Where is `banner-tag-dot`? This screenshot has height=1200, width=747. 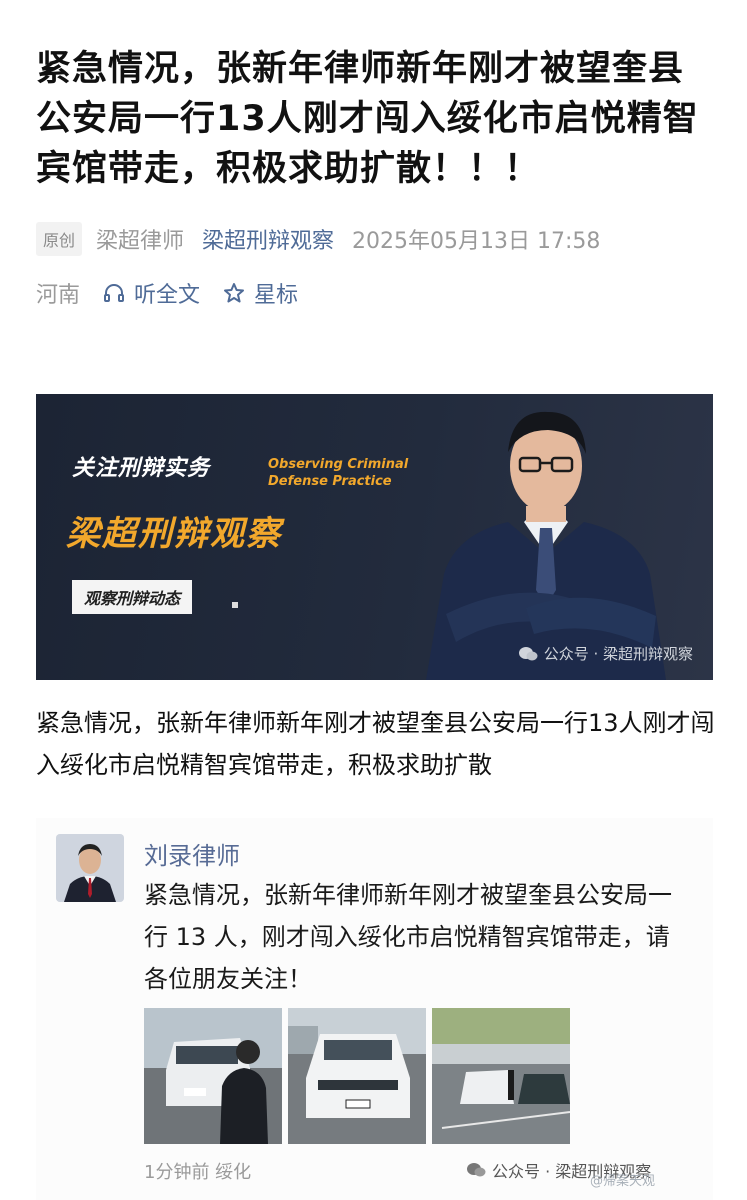 banner-tag-dot is located at coordinates (235, 605).